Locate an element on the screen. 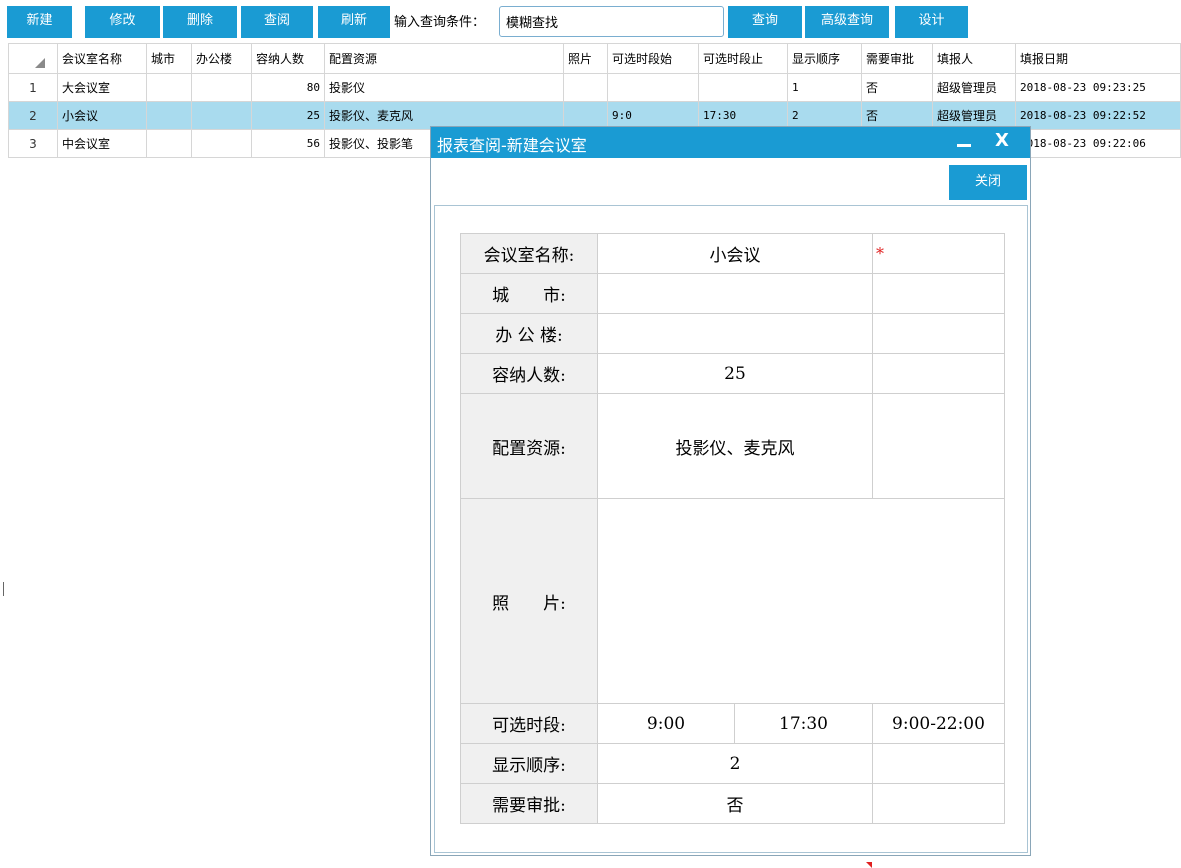 This screenshot has height=868, width=1181. dialog-titlebar: 报表查阅-新建会议室 X is located at coordinates (730, 142).